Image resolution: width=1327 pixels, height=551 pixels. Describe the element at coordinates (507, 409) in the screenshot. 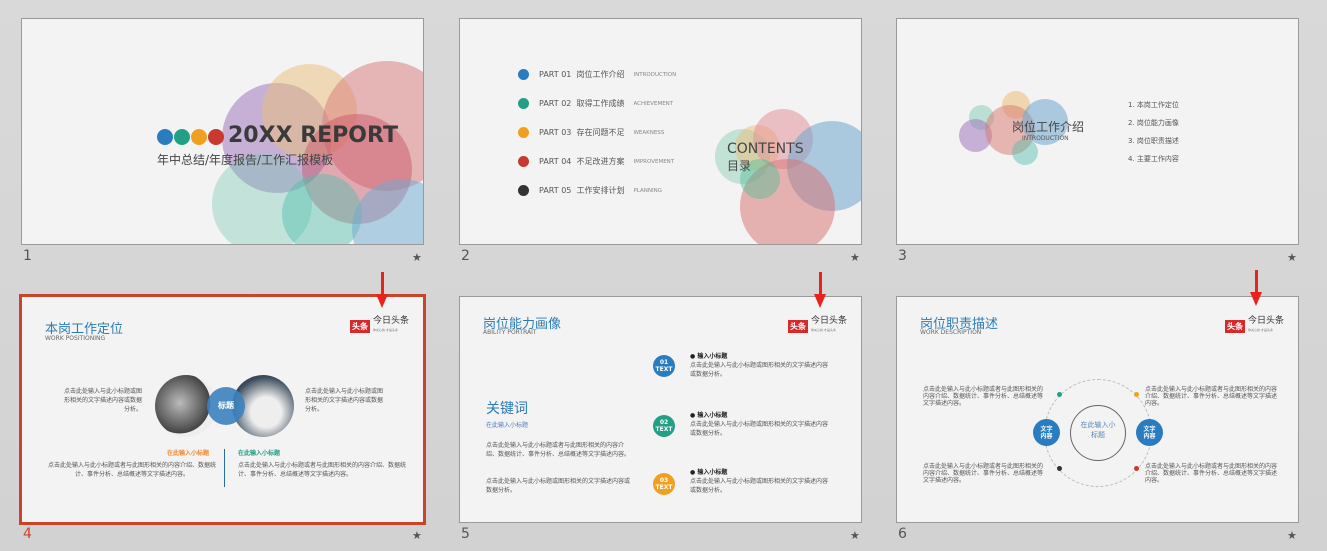

I see `keyword-title: 关键词` at that location.